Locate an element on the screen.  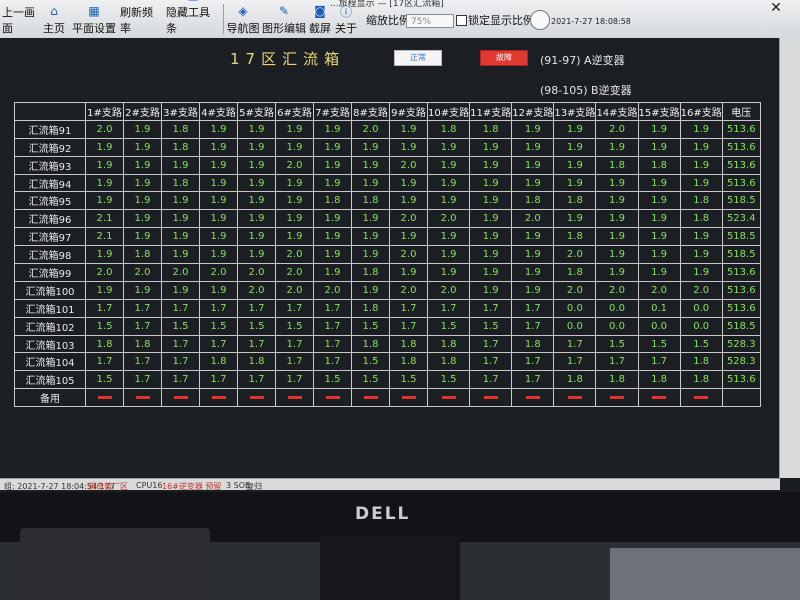
refresh-rate-button: ⟳ 刷新频率 is located at coordinates (141, 18).